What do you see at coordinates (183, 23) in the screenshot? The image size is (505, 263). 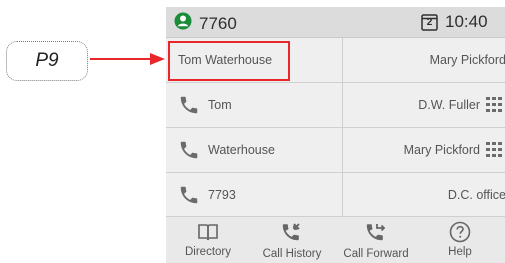 I see `account-icon` at bounding box center [183, 23].